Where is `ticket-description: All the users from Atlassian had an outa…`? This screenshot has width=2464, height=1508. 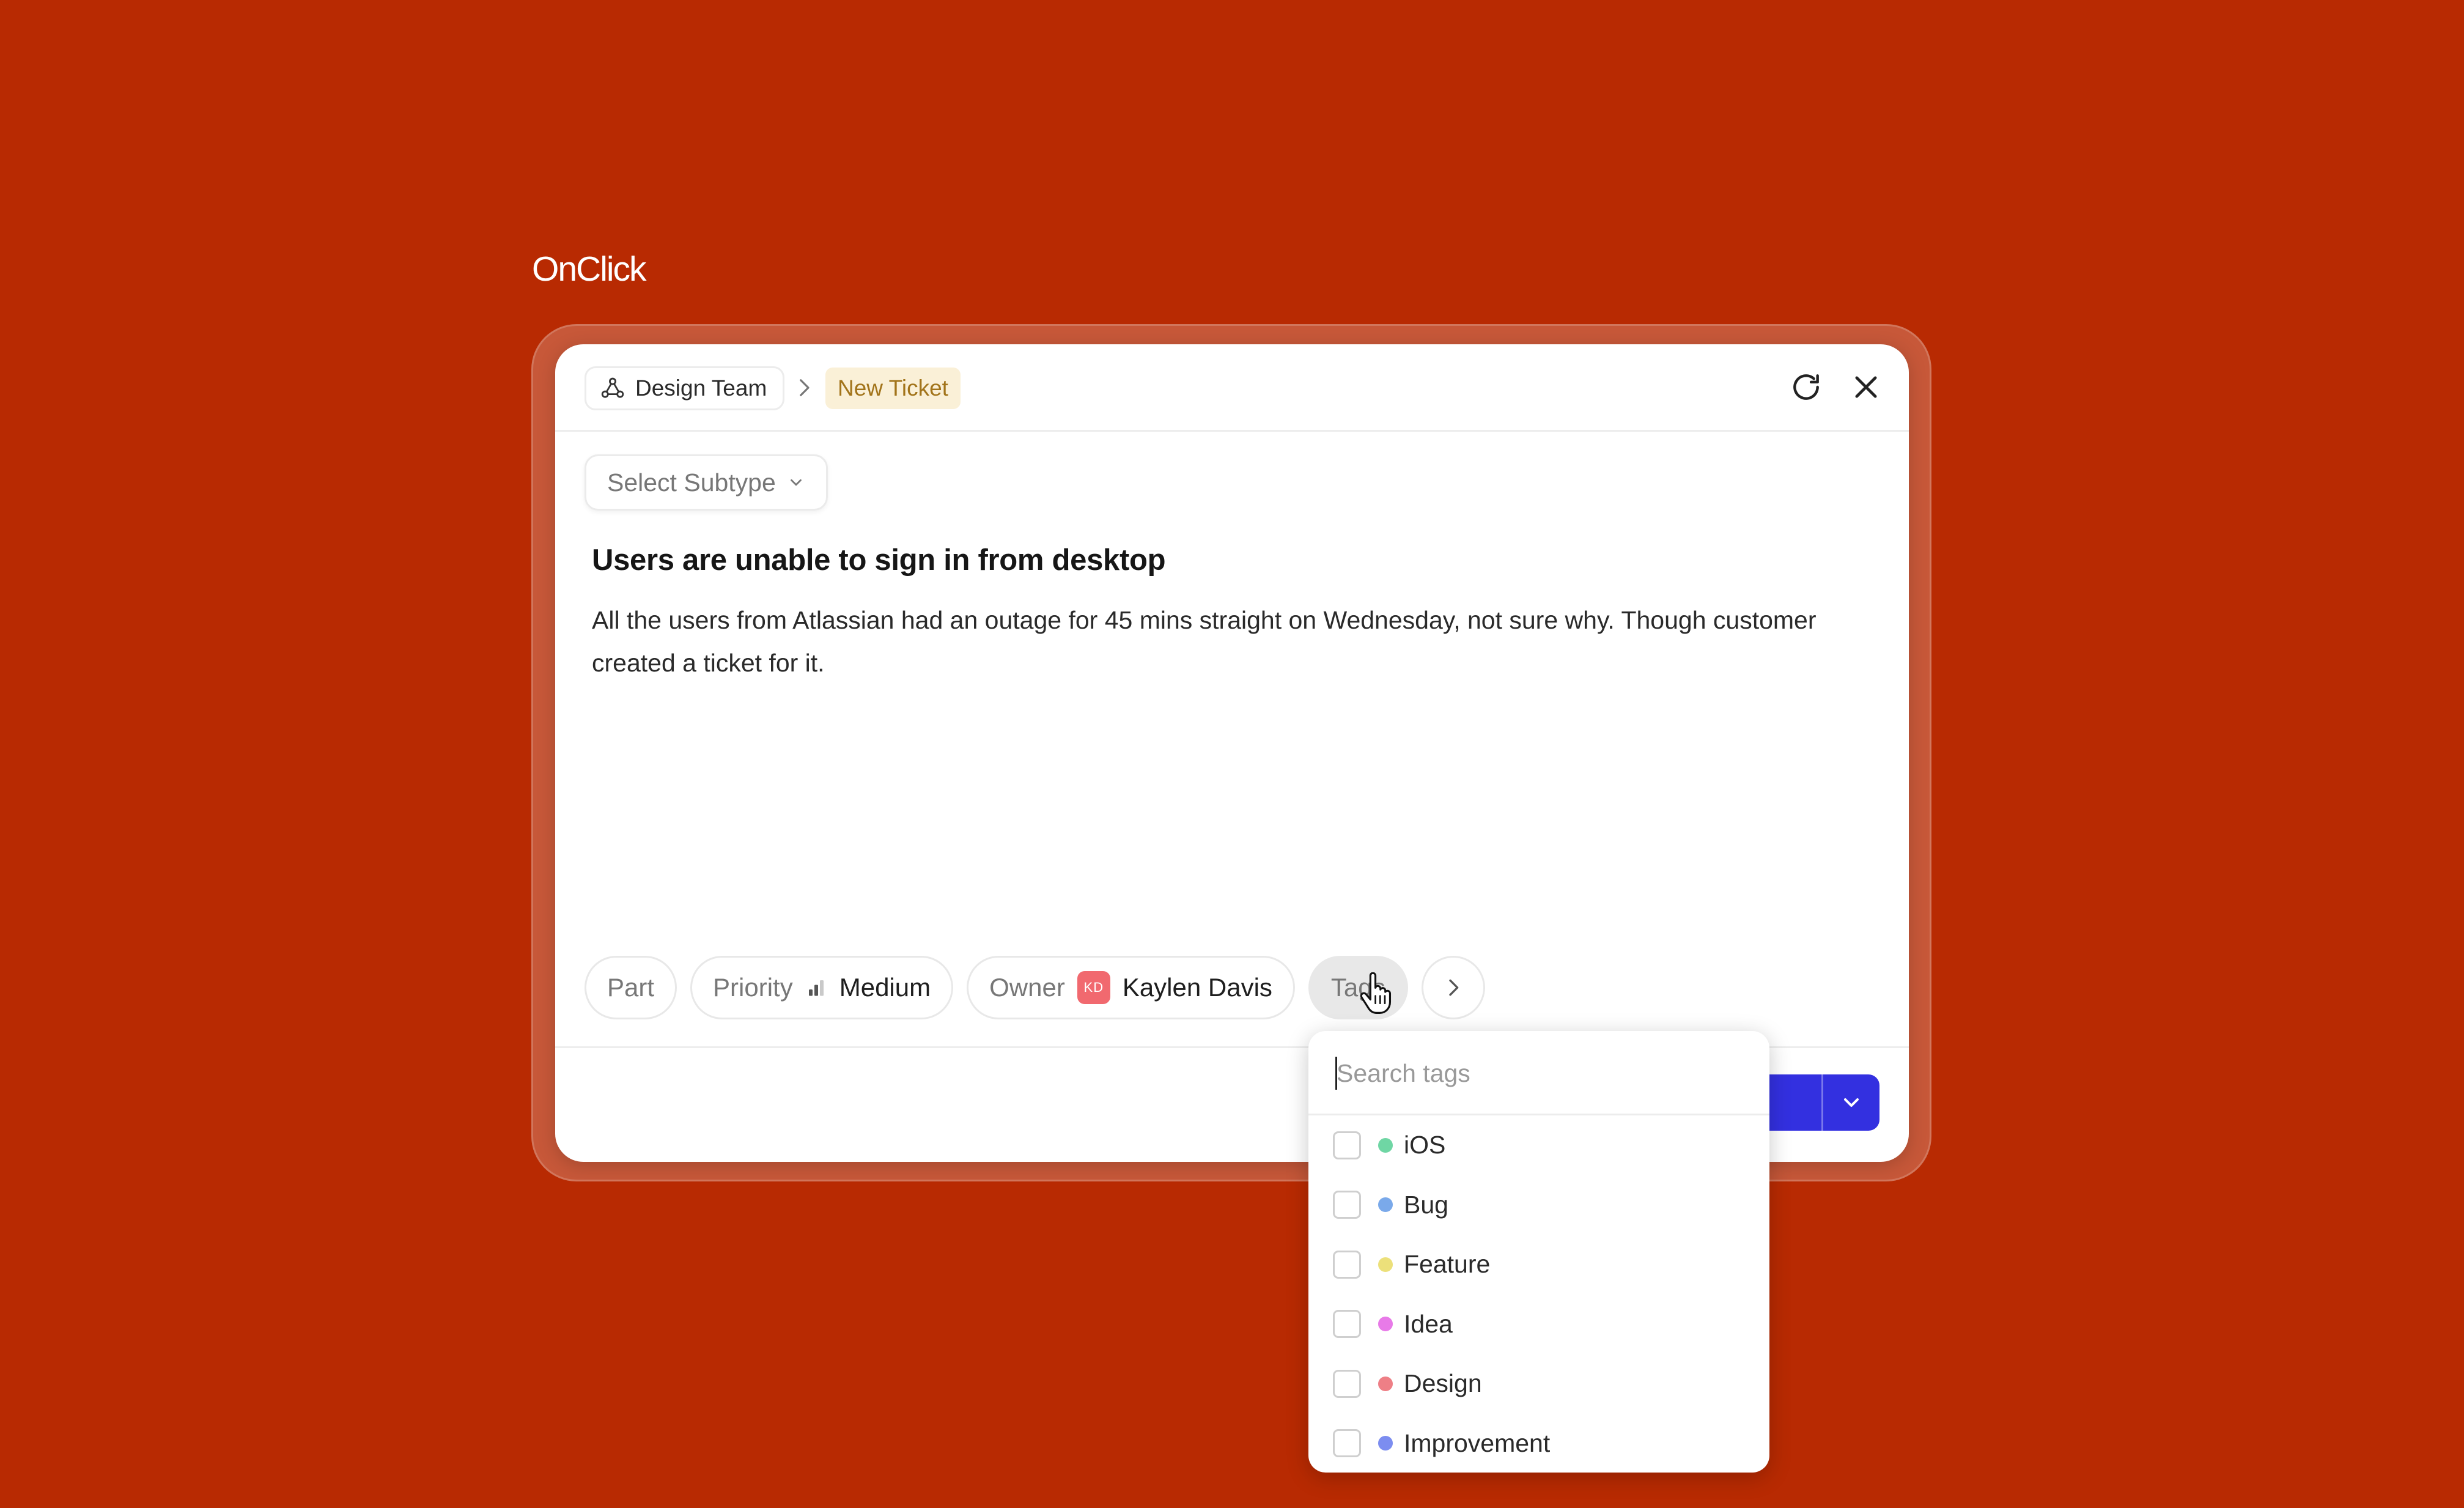 ticket-description: All the users from Atlassian had an outa… is located at coordinates (1218, 641).